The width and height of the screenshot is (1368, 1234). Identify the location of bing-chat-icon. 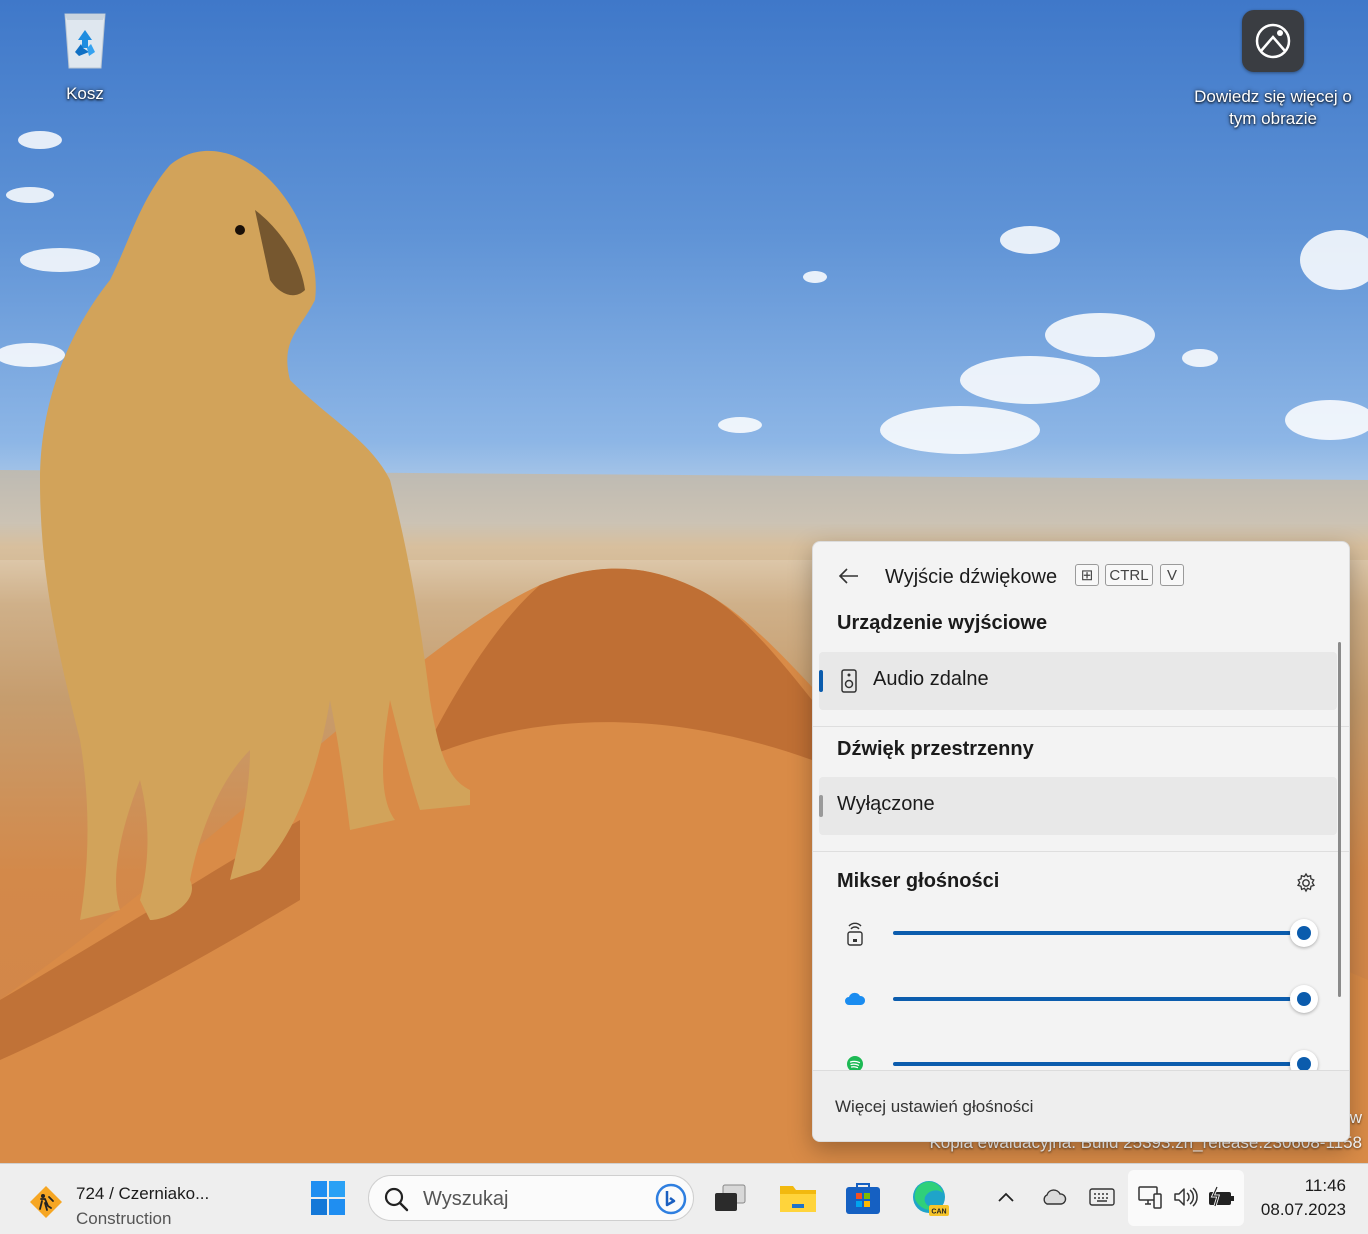
(671, 1199).